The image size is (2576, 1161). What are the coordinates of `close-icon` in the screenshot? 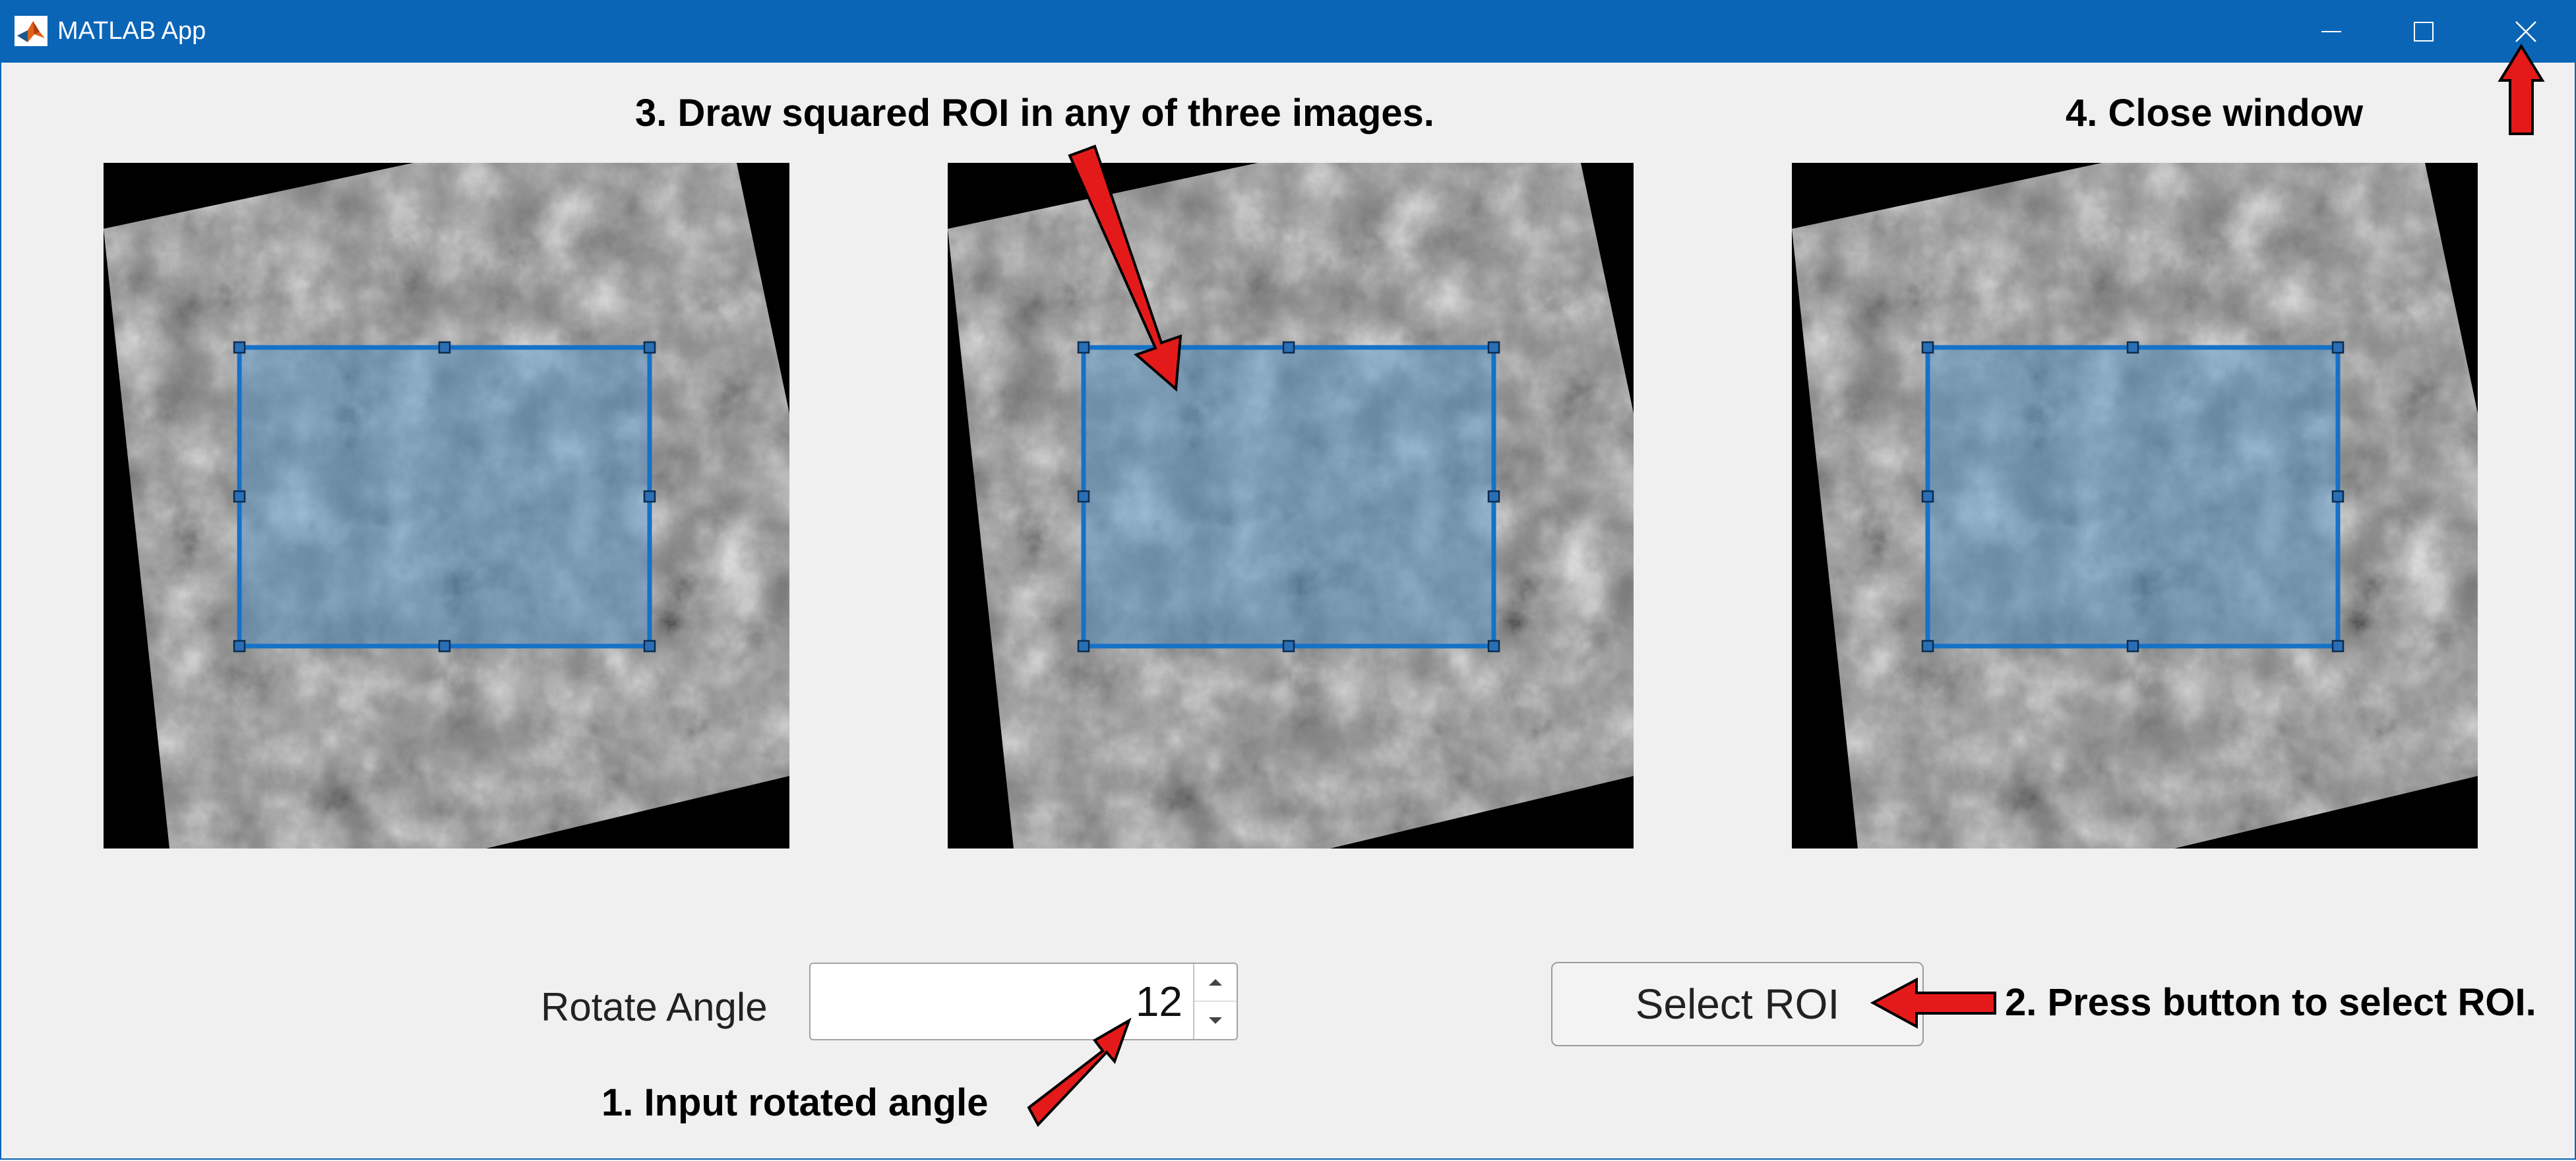 It's located at (2525, 31).